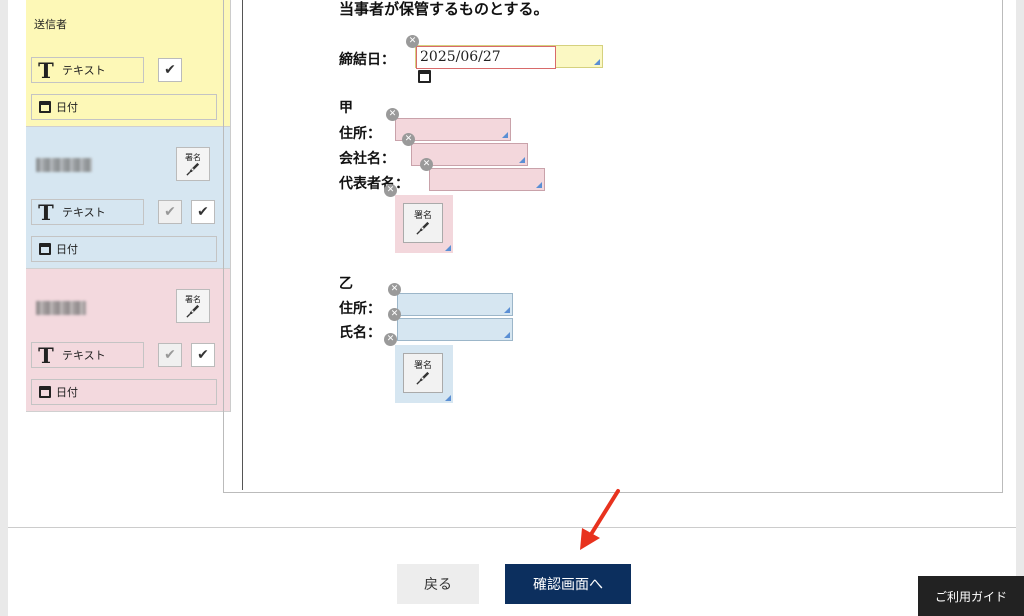  I want to click on party-a-signature-field: 署名, so click(424, 224).